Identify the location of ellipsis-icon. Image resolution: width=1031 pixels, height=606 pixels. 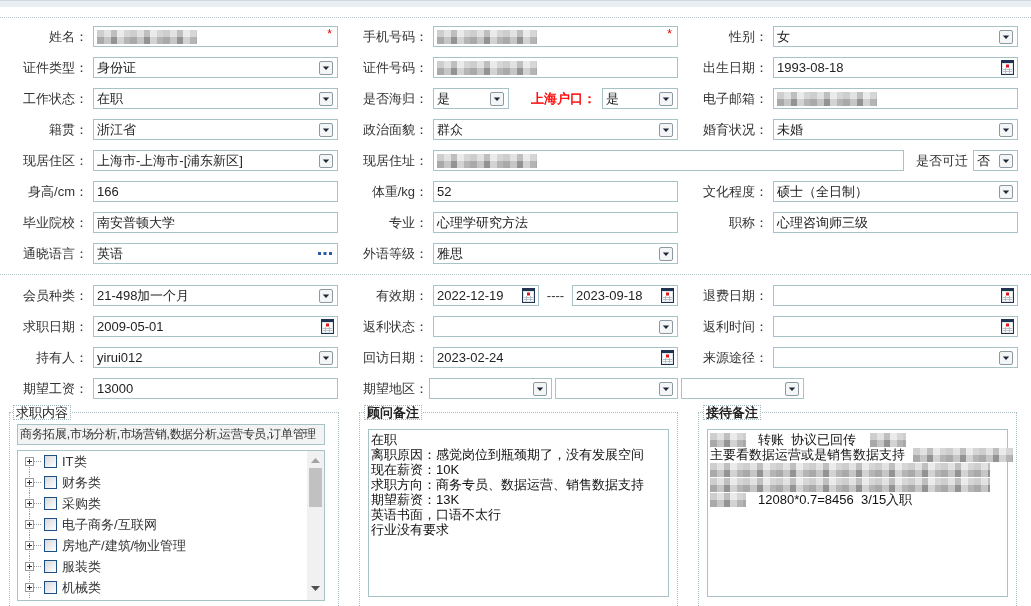
(325, 253).